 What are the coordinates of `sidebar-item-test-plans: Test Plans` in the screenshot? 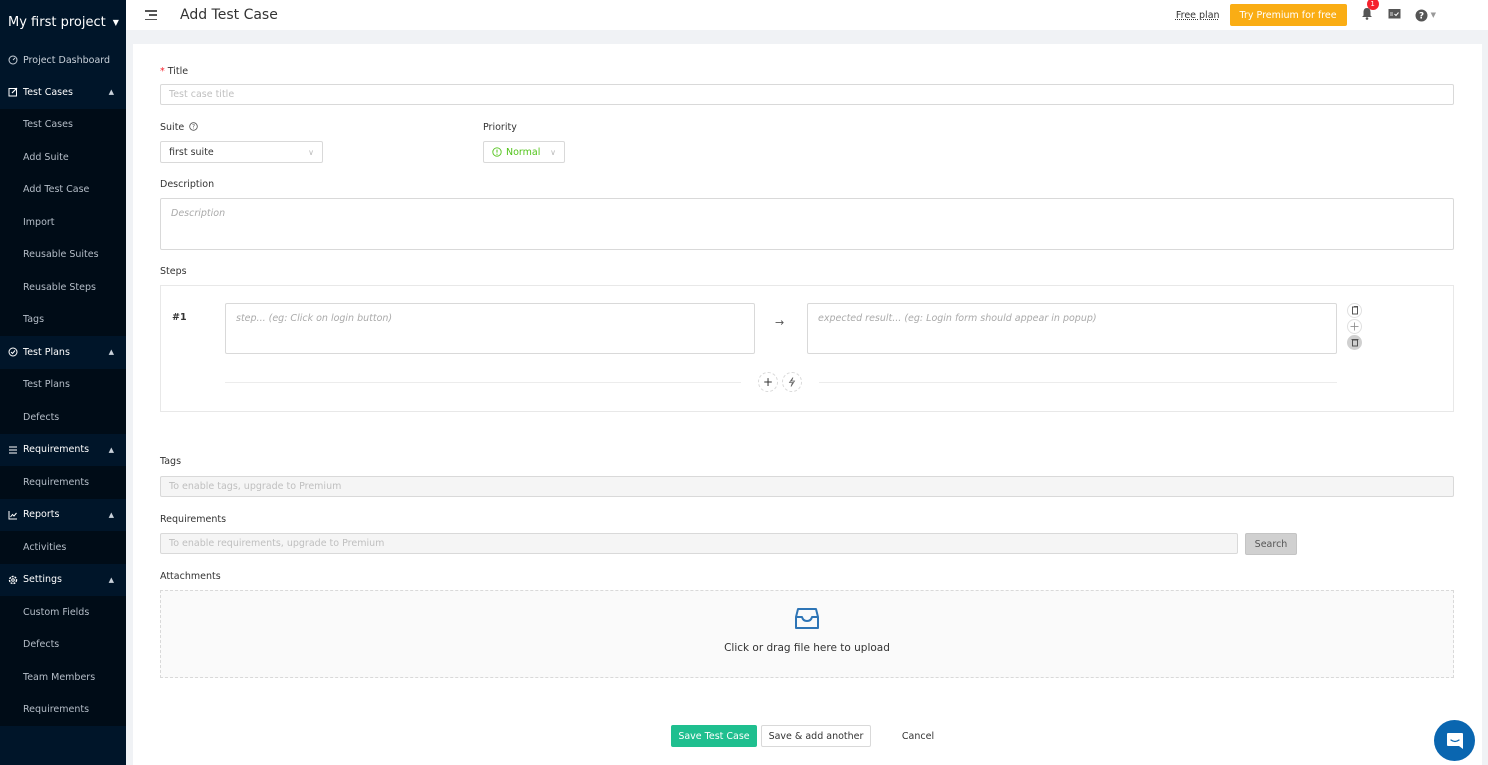 It's located at (63, 385).